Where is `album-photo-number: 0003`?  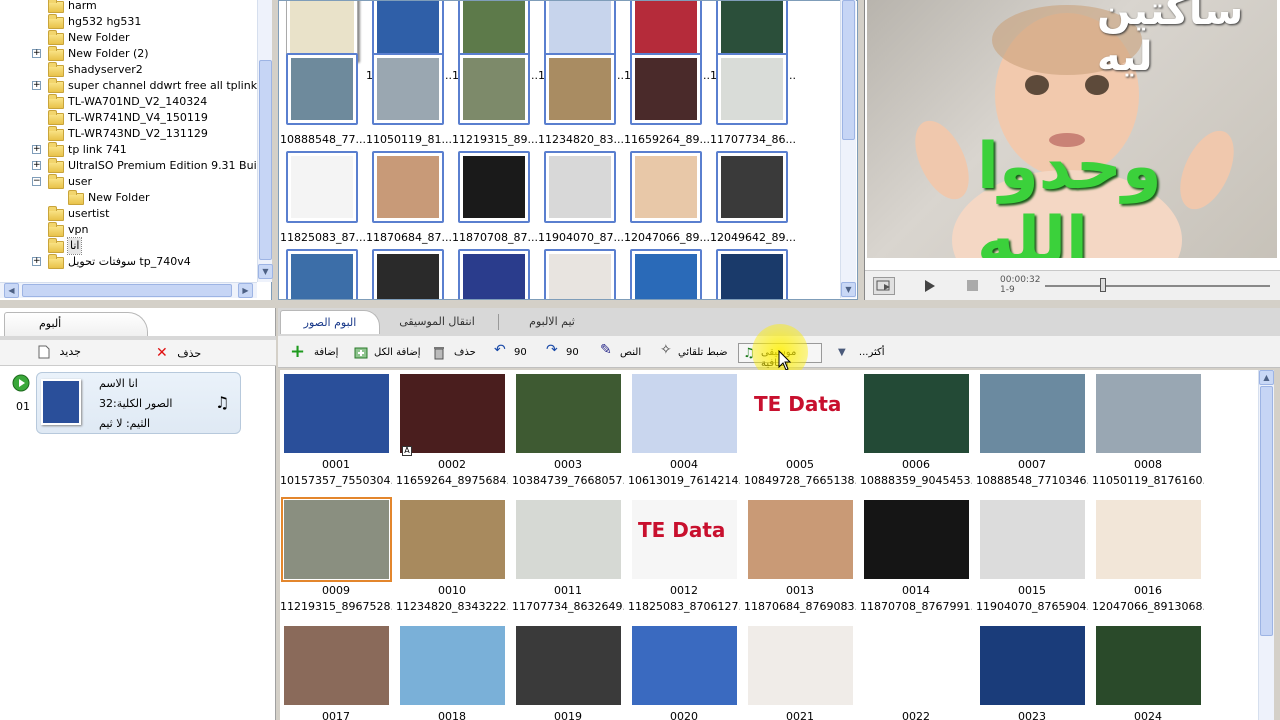 album-photo-number: 0003 is located at coordinates (568, 464).